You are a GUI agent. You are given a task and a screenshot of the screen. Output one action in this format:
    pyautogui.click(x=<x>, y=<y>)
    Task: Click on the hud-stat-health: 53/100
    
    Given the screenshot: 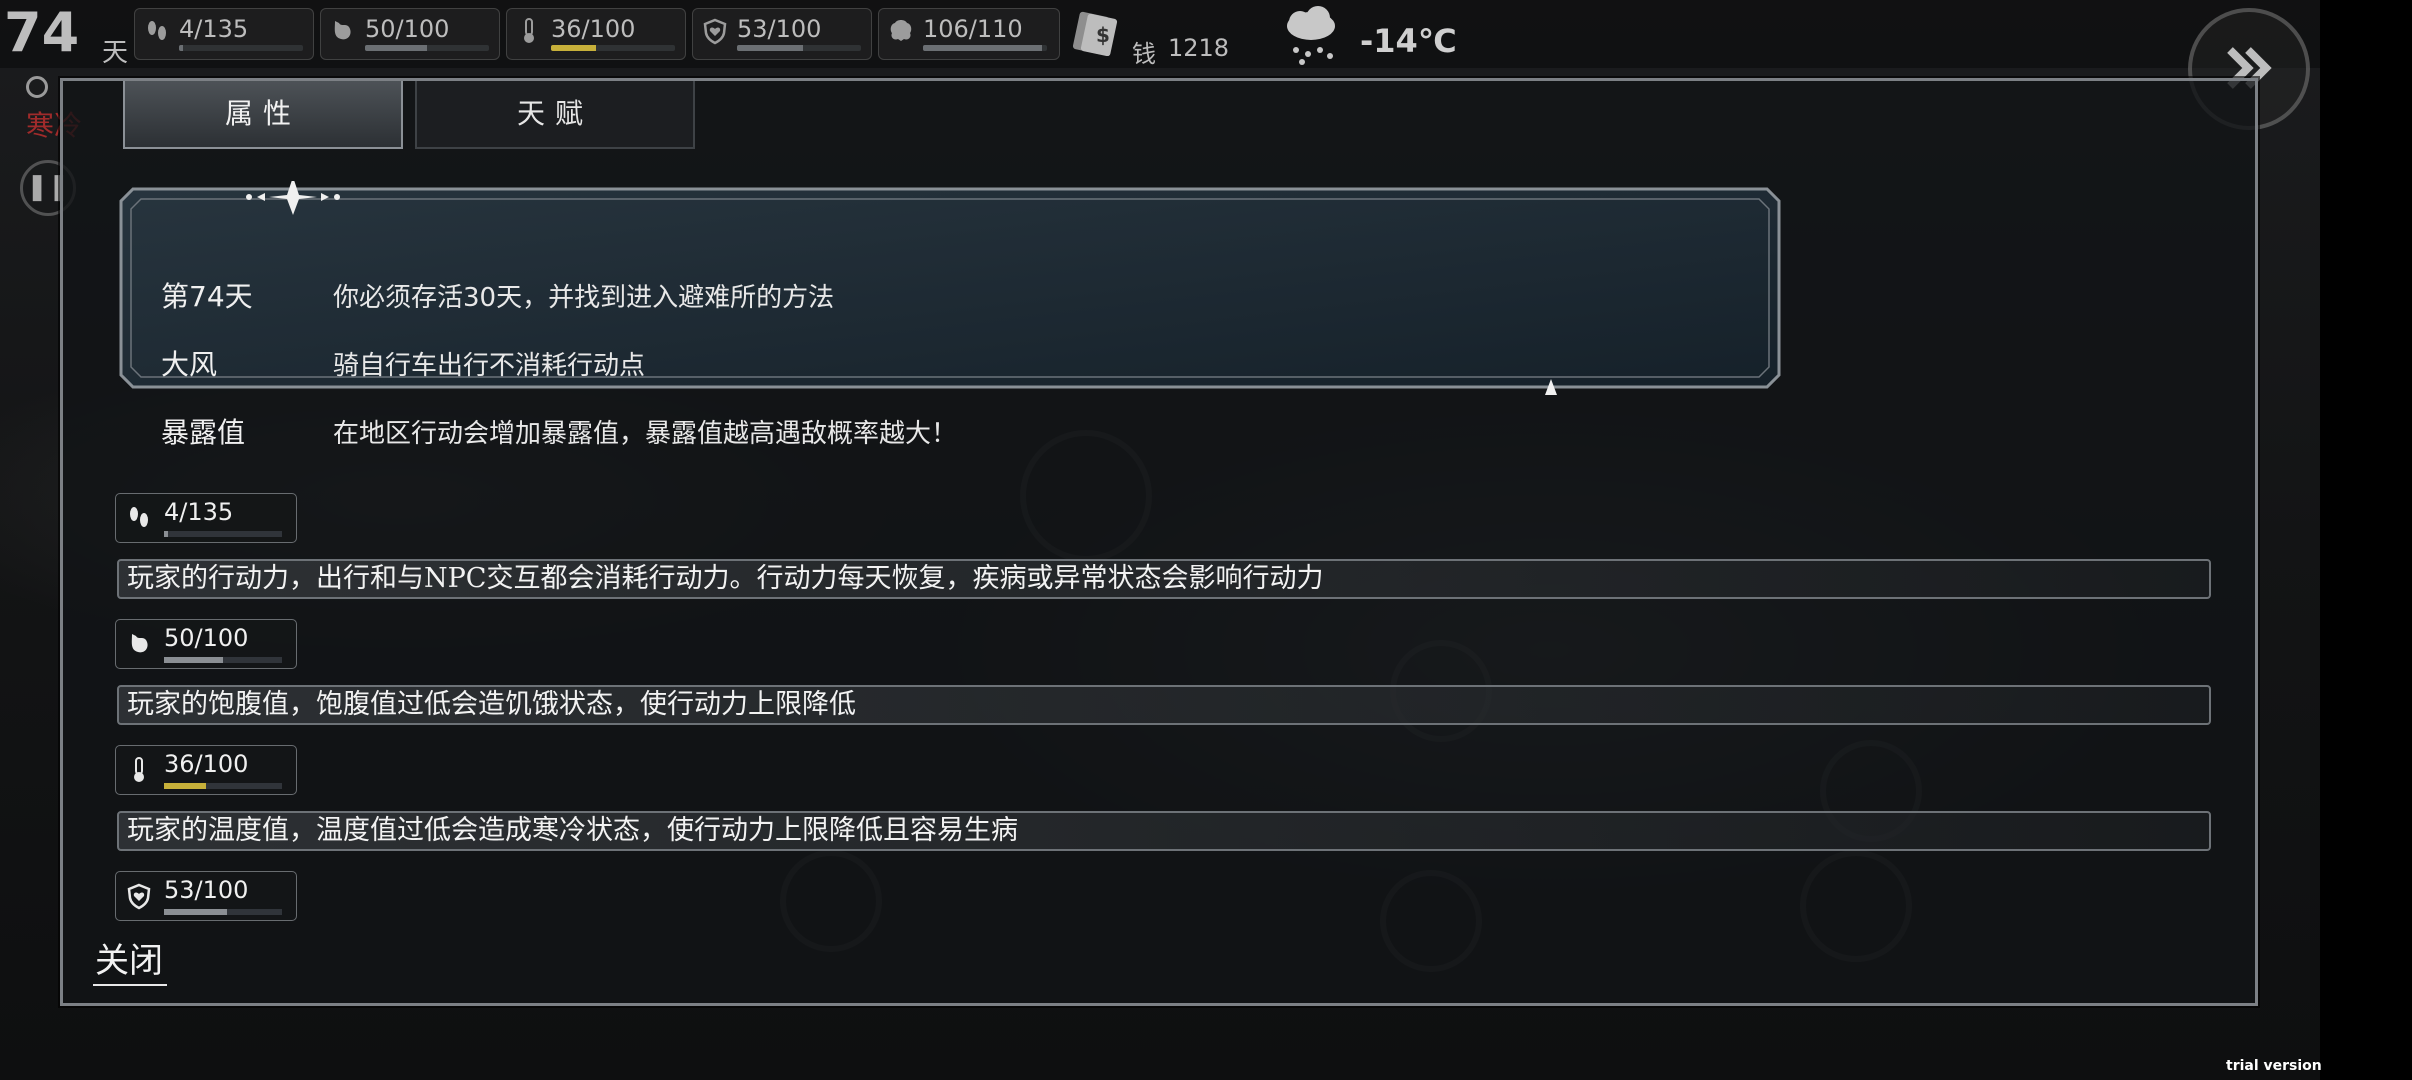 What is the action you would take?
    pyautogui.click(x=782, y=34)
    